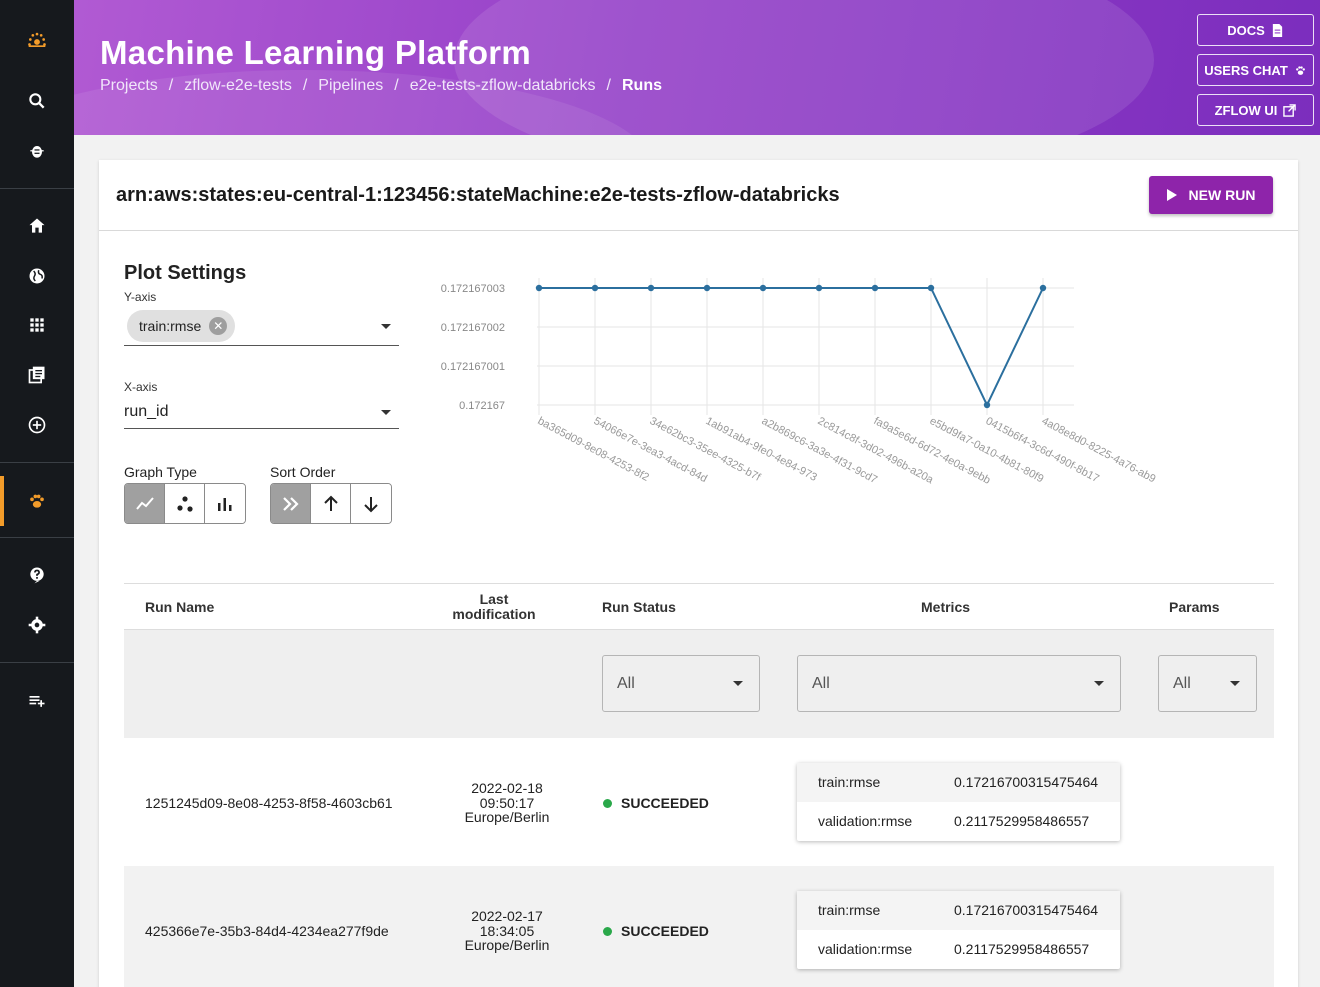  I want to click on last-modification: 2022-02-17 18:34:05 Europe/Berlin, so click(507, 930).